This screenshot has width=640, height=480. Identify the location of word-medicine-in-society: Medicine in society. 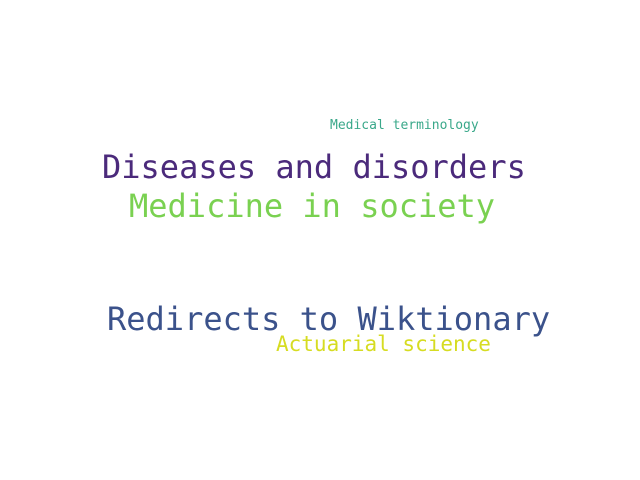
(312, 206).